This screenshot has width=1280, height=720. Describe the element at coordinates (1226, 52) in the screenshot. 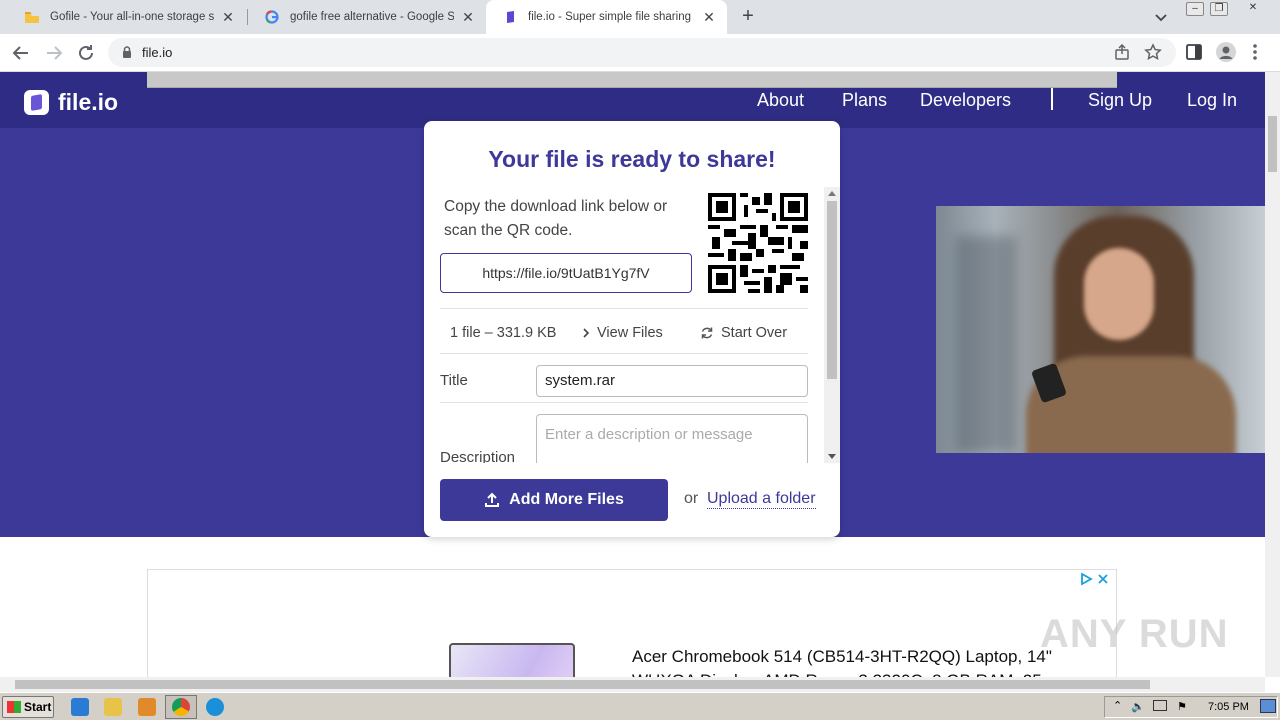

I see `profile-avatar-icon` at that location.